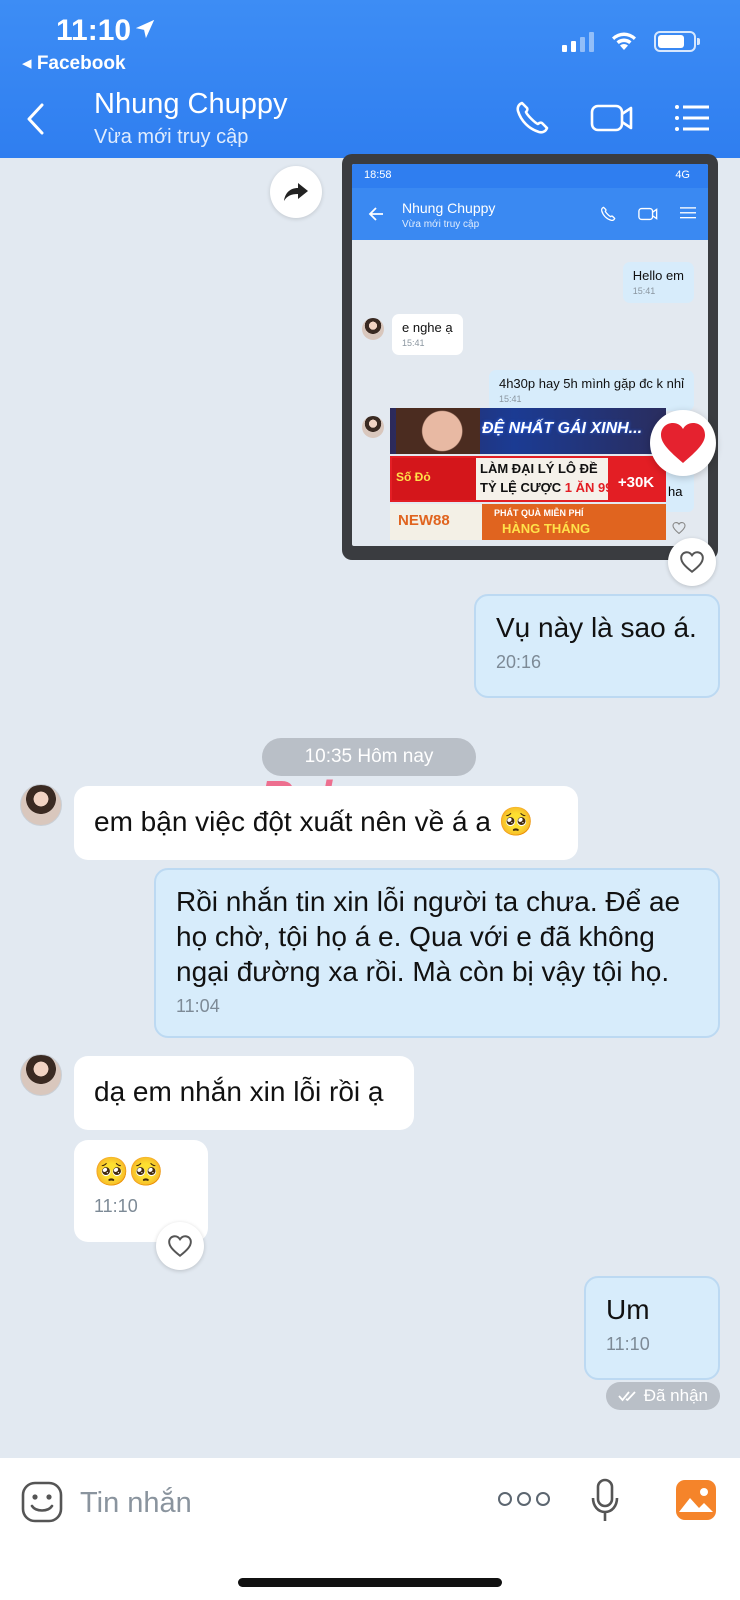 The image size is (740, 1600). I want to click on embedded-phone-icon, so click(608, 213).